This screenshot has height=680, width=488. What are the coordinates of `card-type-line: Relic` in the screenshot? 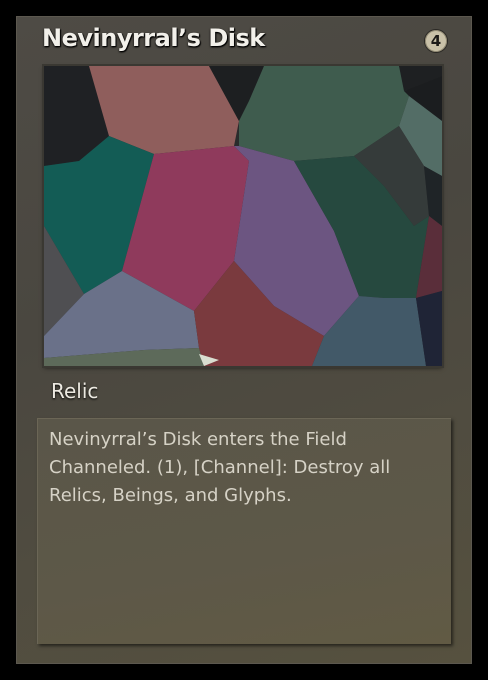 It's located at (75, 391).